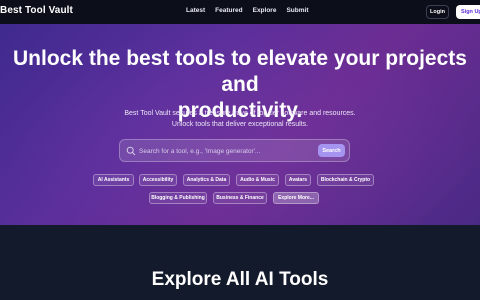 The image size is (480, 300). I want to click on nav-links: Latest Featured Explore Submit, so click(247, 10).